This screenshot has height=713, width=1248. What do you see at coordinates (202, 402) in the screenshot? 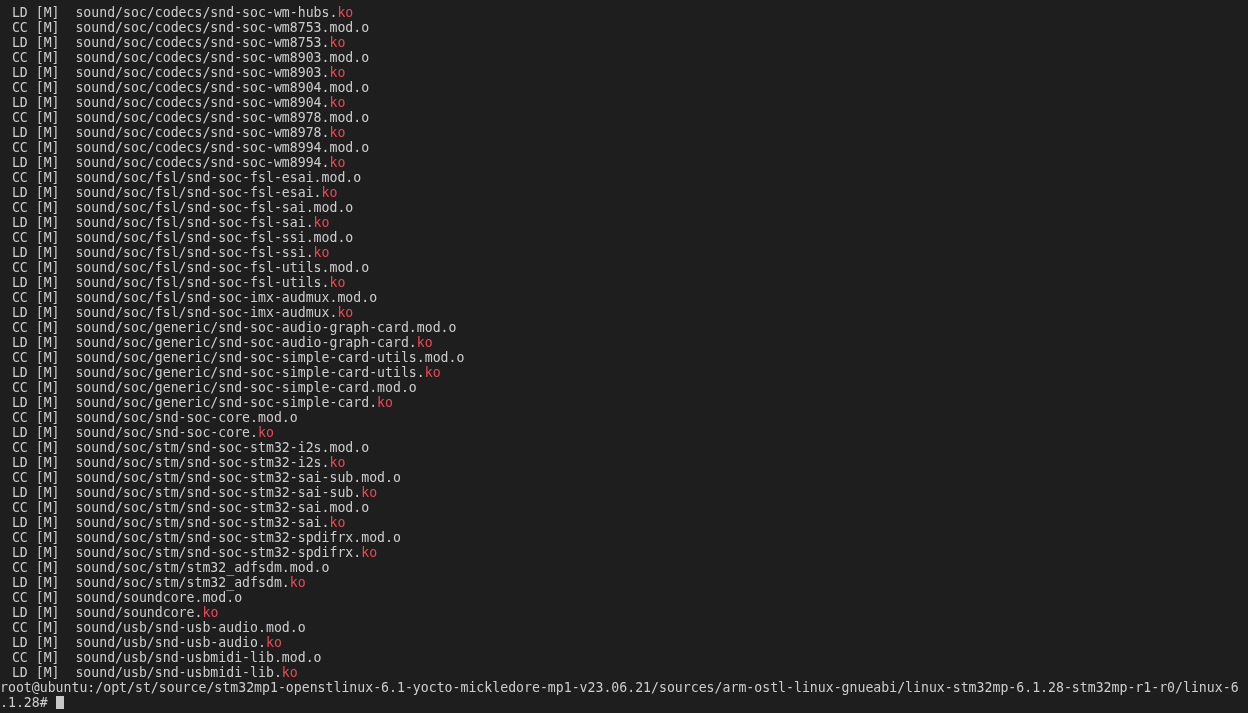
I see `build-output-line: LD [M] sound/soc/generic/snd-soc-simple-card.ko` at bounding box center [202, 402].